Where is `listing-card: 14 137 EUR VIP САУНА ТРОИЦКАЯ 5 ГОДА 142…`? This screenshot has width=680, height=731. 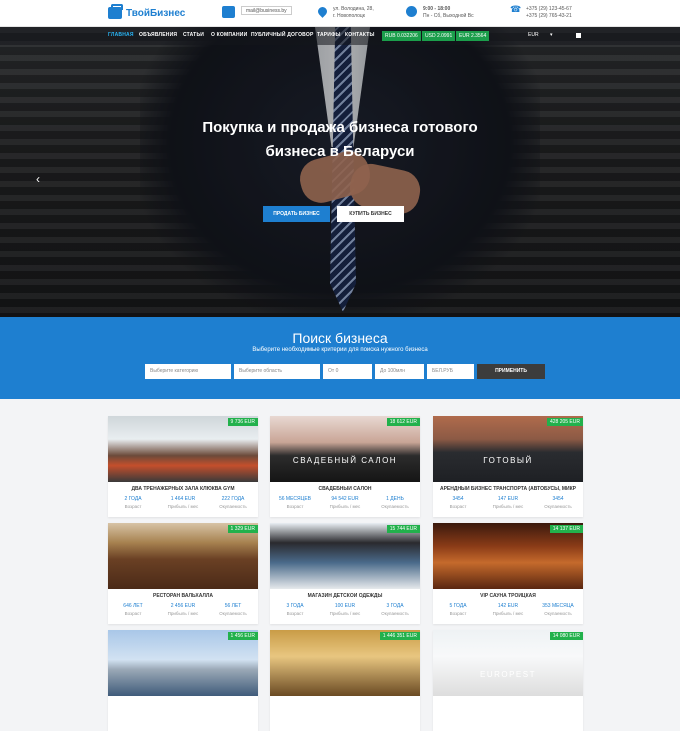 listing-card: 14 137 EUR VIP САУНА ТРОИЦКАЯ 5 ГОДА 142… is located at coordinates (508, 573).